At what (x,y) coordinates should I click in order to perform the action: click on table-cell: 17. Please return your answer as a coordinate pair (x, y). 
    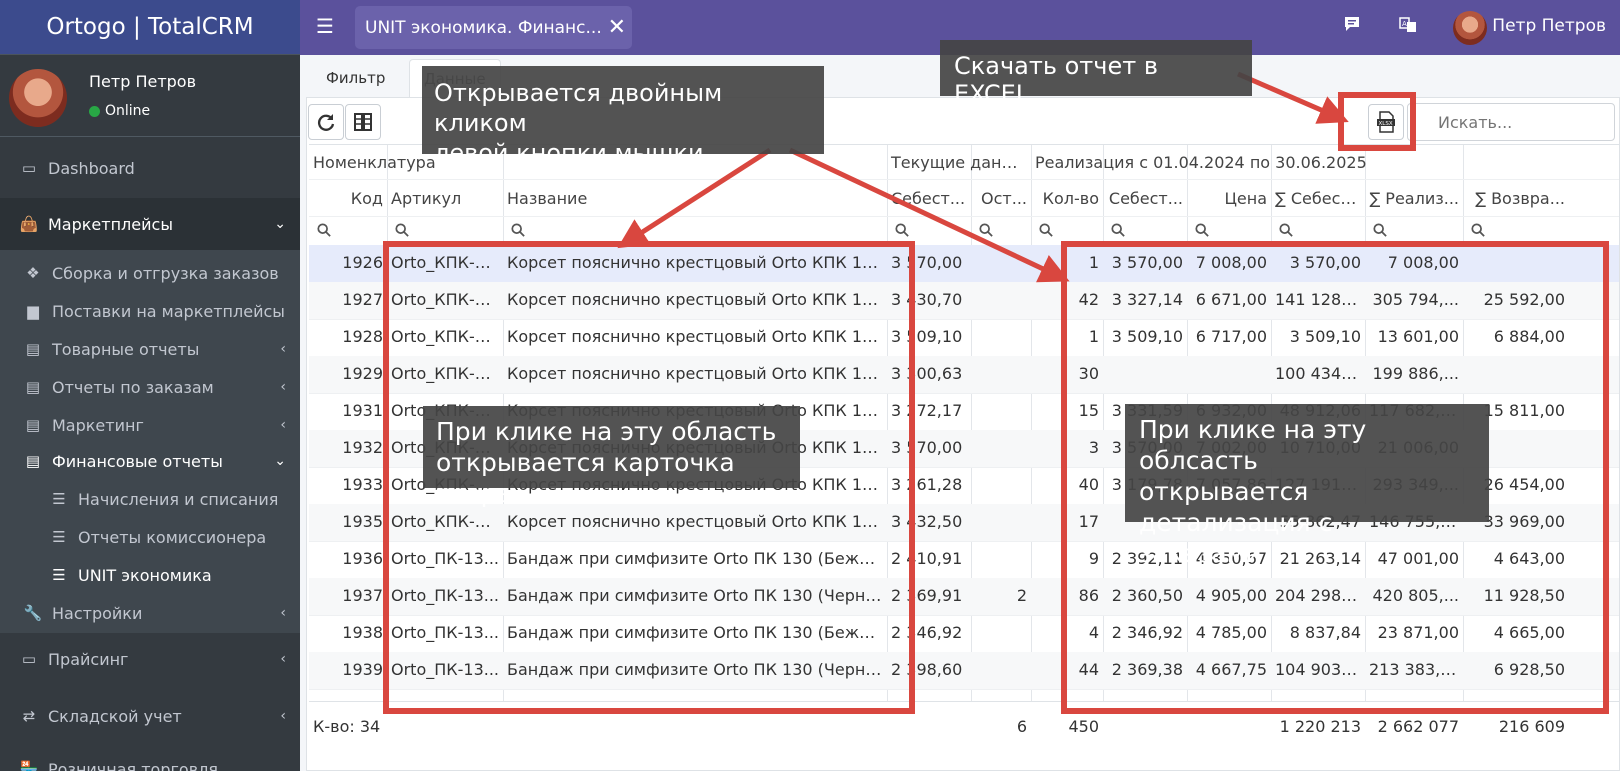
    Looking at the image, I should click on (1067, 522).